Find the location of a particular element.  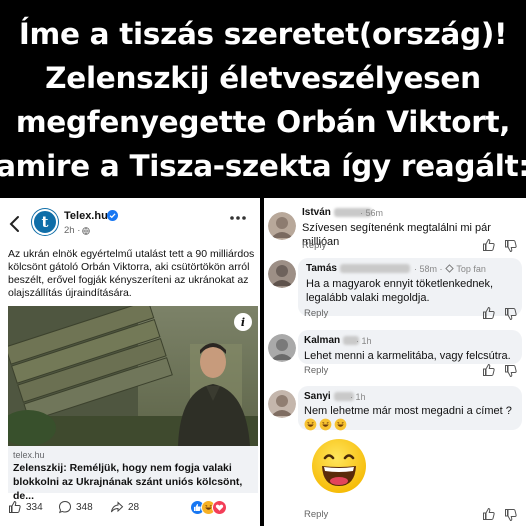

headline-line-2: Zelenszkij életveszélyesen is located at coordinates (263, 78).